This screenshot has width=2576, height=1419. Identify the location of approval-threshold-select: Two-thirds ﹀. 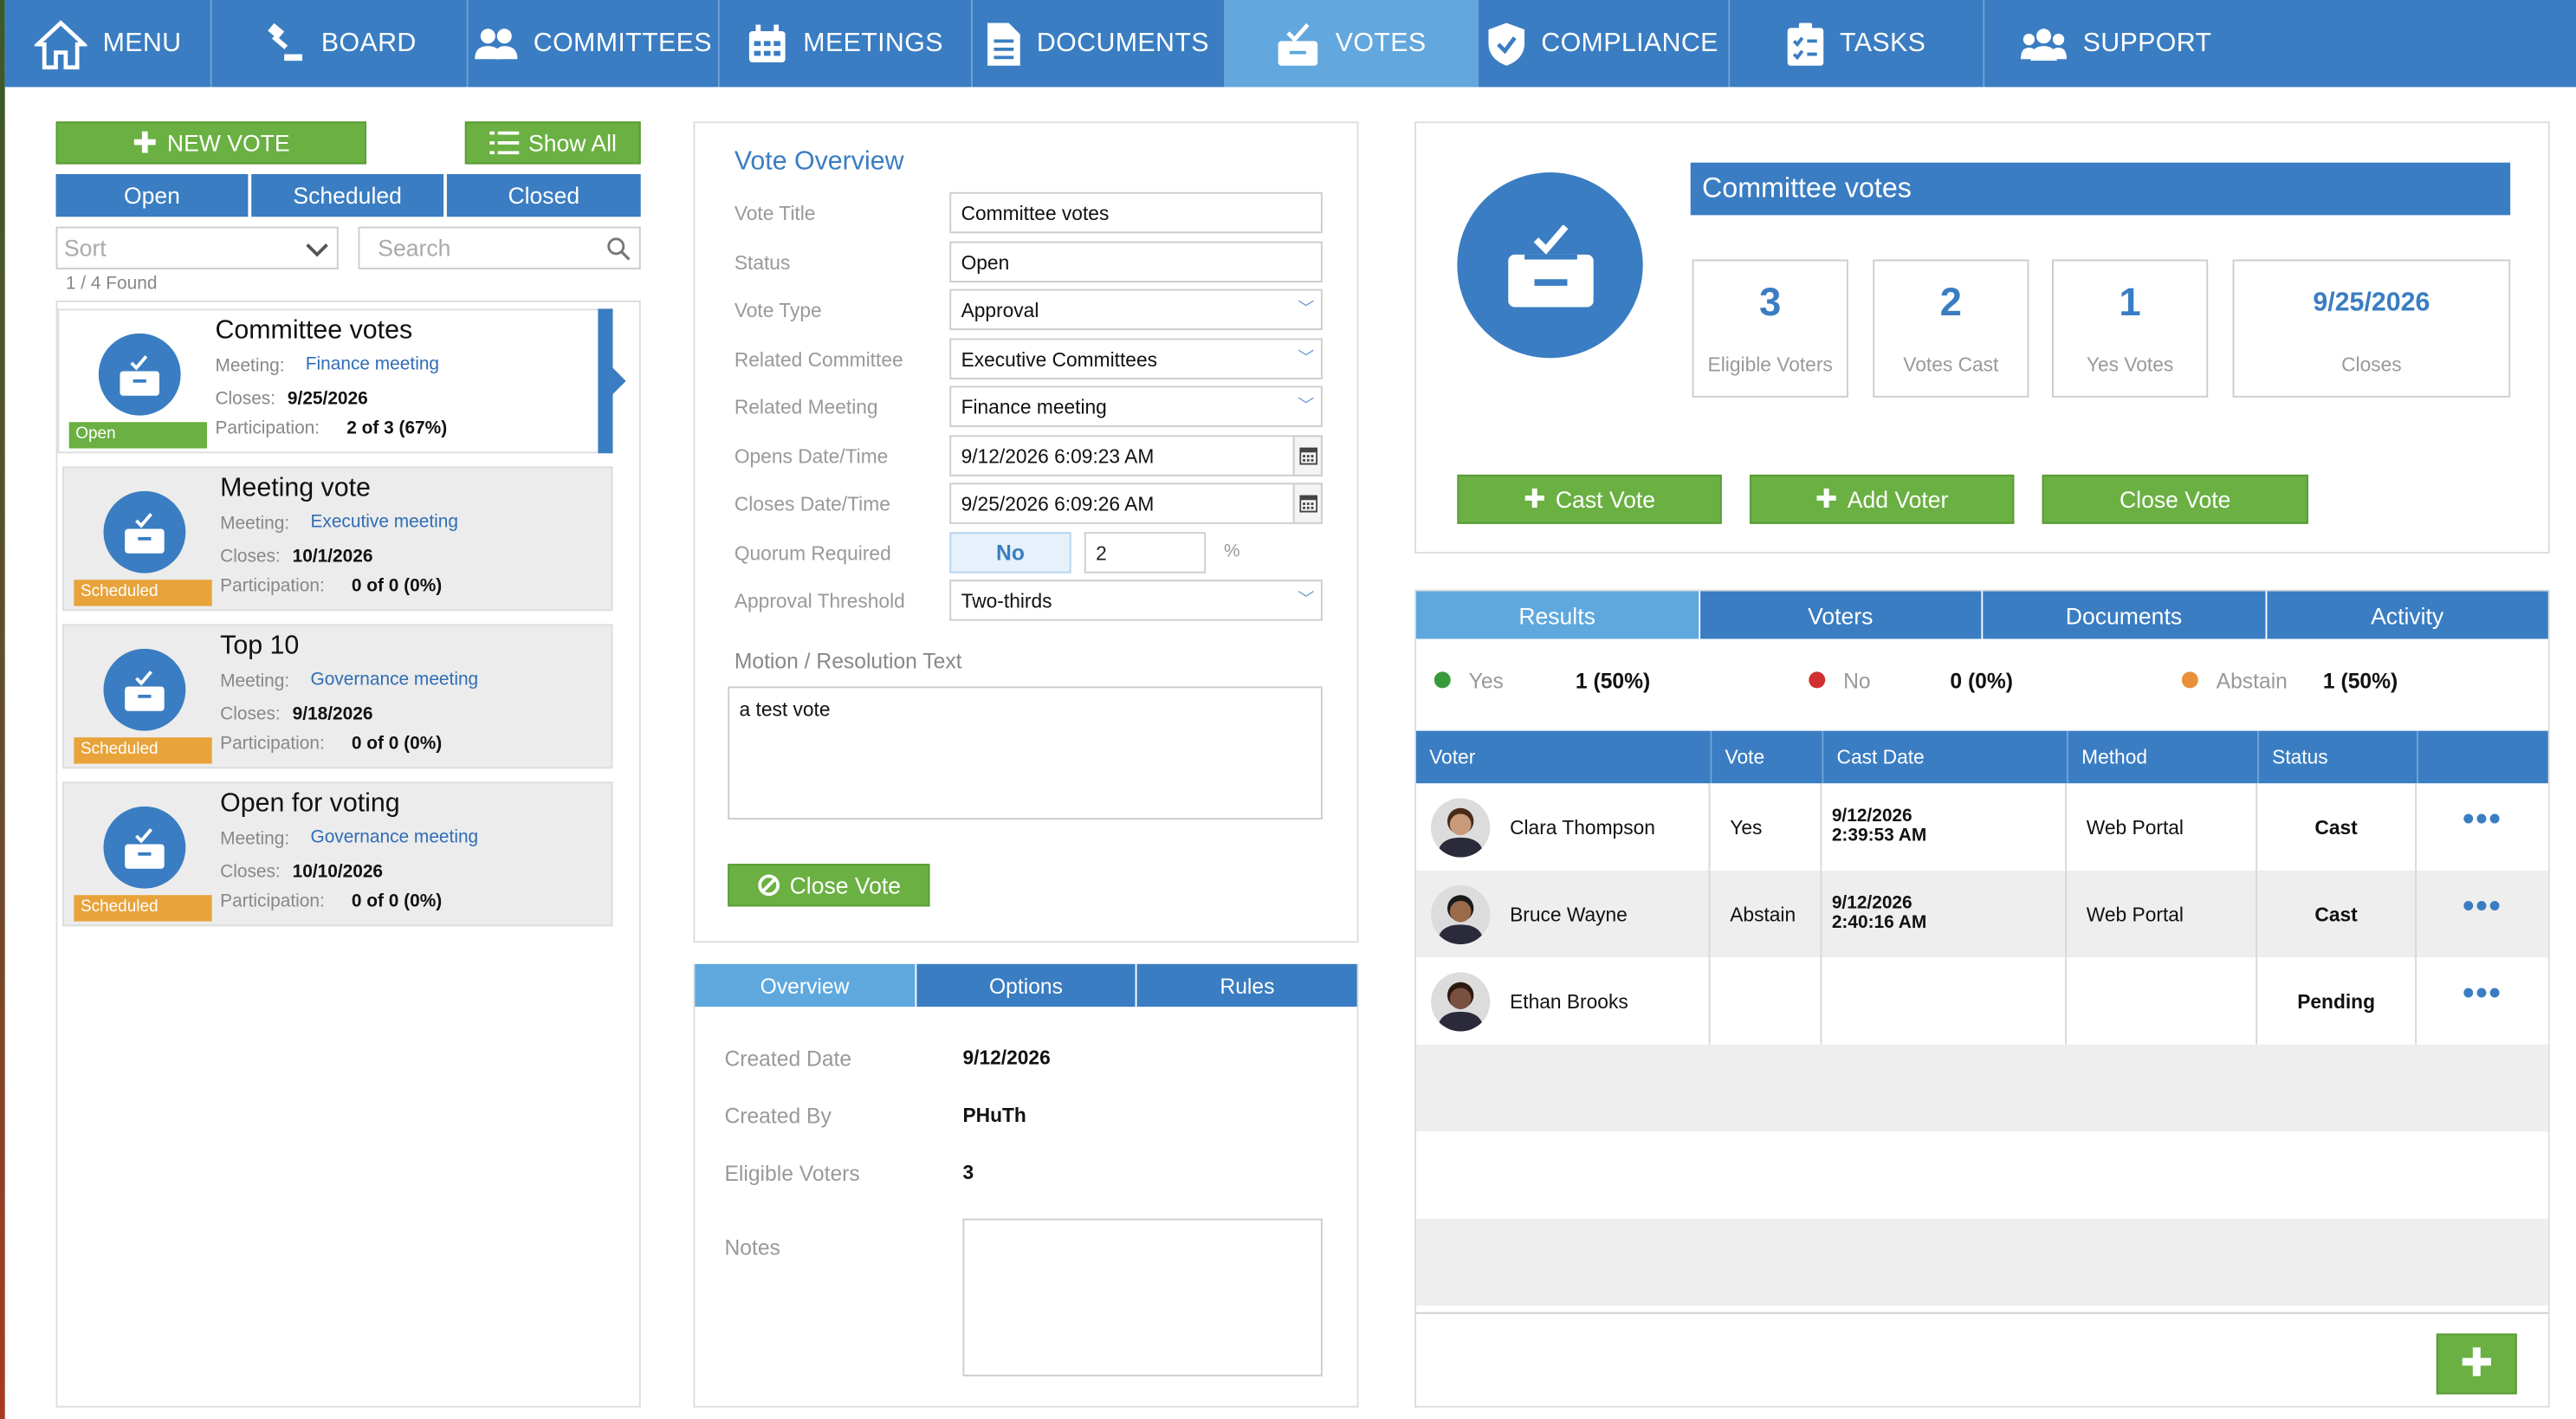
(1136, 600).